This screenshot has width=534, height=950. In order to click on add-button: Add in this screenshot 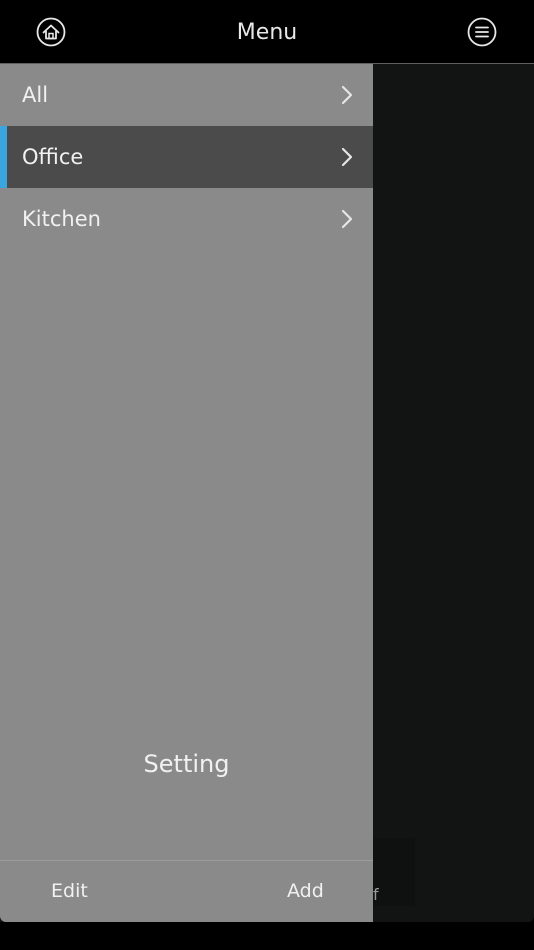, I will do `click(305, 891)`.